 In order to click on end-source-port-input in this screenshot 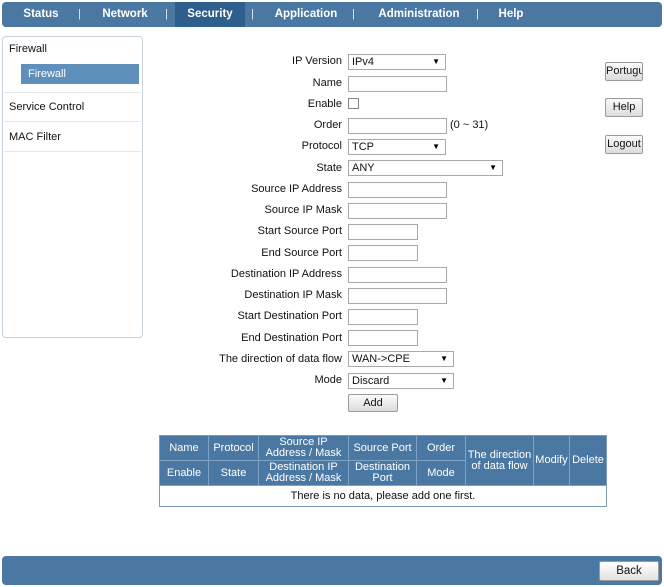, I will do `click(383, 253)`.